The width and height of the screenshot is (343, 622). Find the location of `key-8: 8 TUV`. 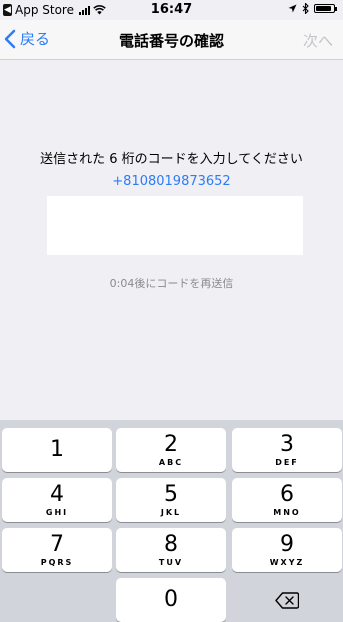

key-8: 8 TUV is located at coordinates (171, 550).